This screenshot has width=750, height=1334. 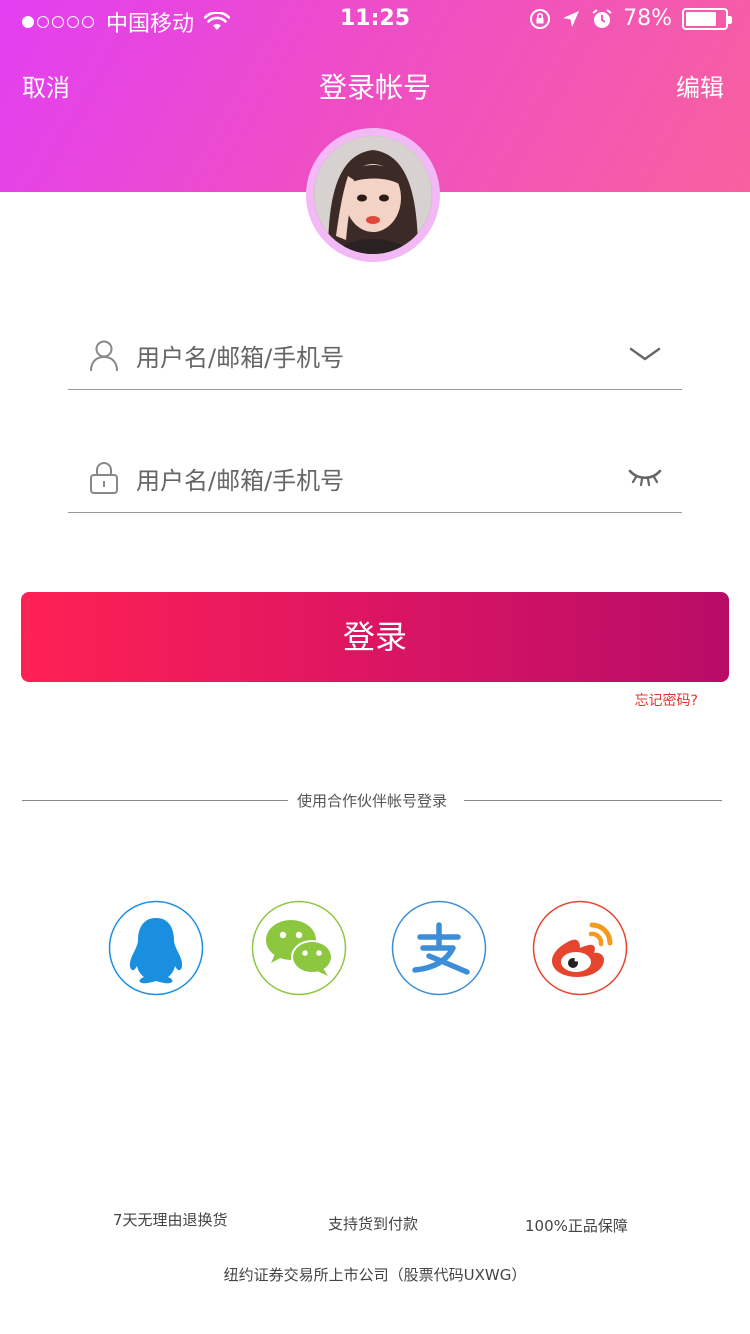 What do you see at coordinates (666, 700) in the screenshot?
I see `forgot-password-link: 忘记密码?` at bounding box center [666, 700].